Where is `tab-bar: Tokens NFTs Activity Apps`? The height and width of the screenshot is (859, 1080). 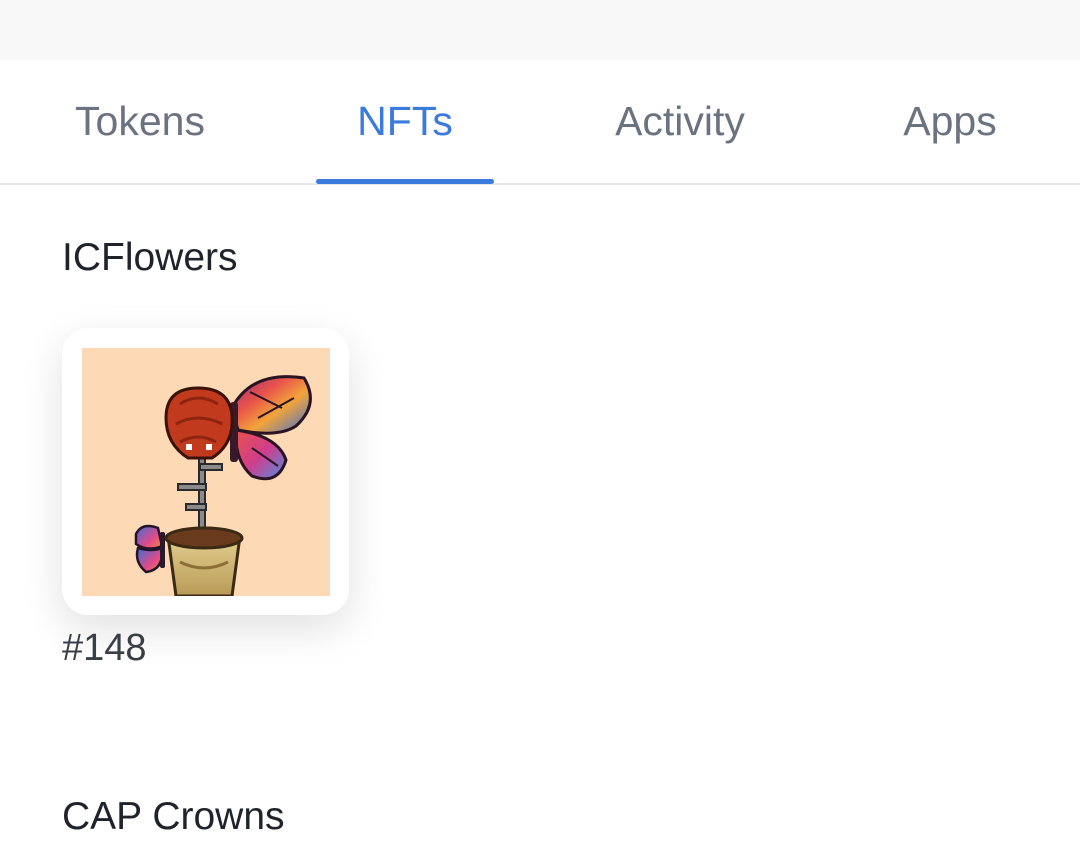 tab-bar: Tokens NFTs Activity Apps is located at coordinates (540, 122).